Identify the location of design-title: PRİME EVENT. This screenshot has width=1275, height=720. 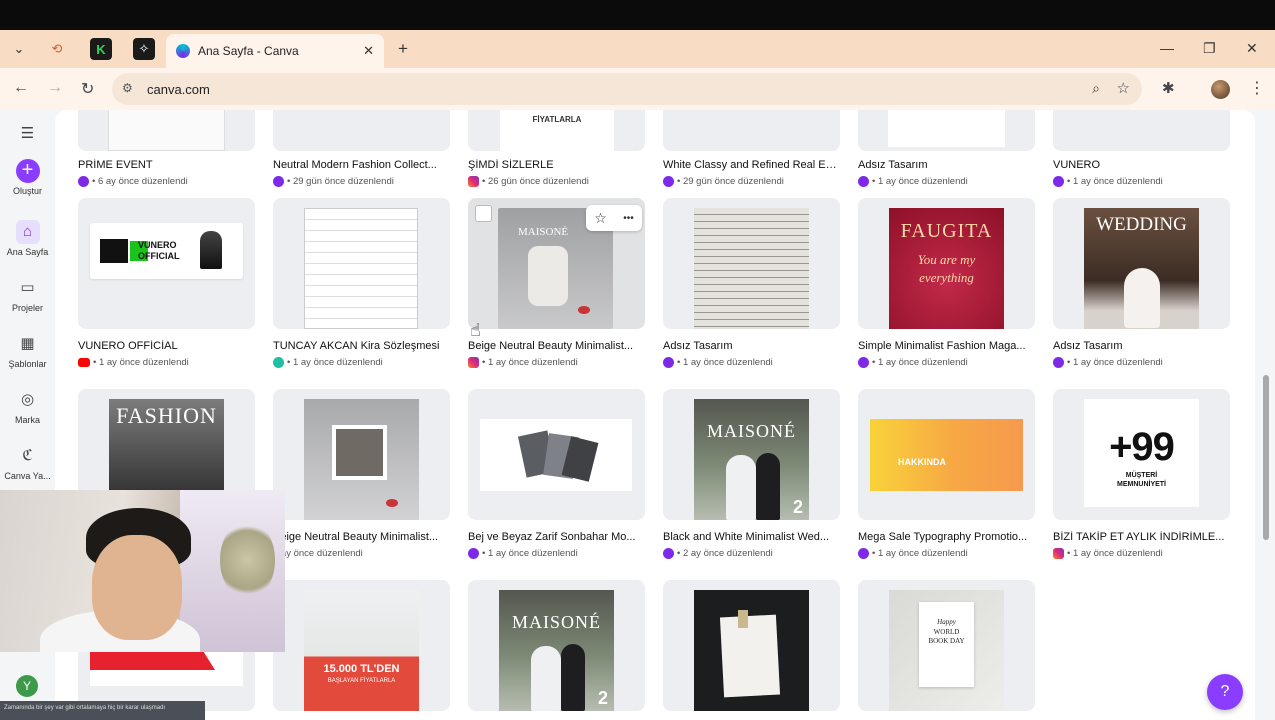
(166, 165).